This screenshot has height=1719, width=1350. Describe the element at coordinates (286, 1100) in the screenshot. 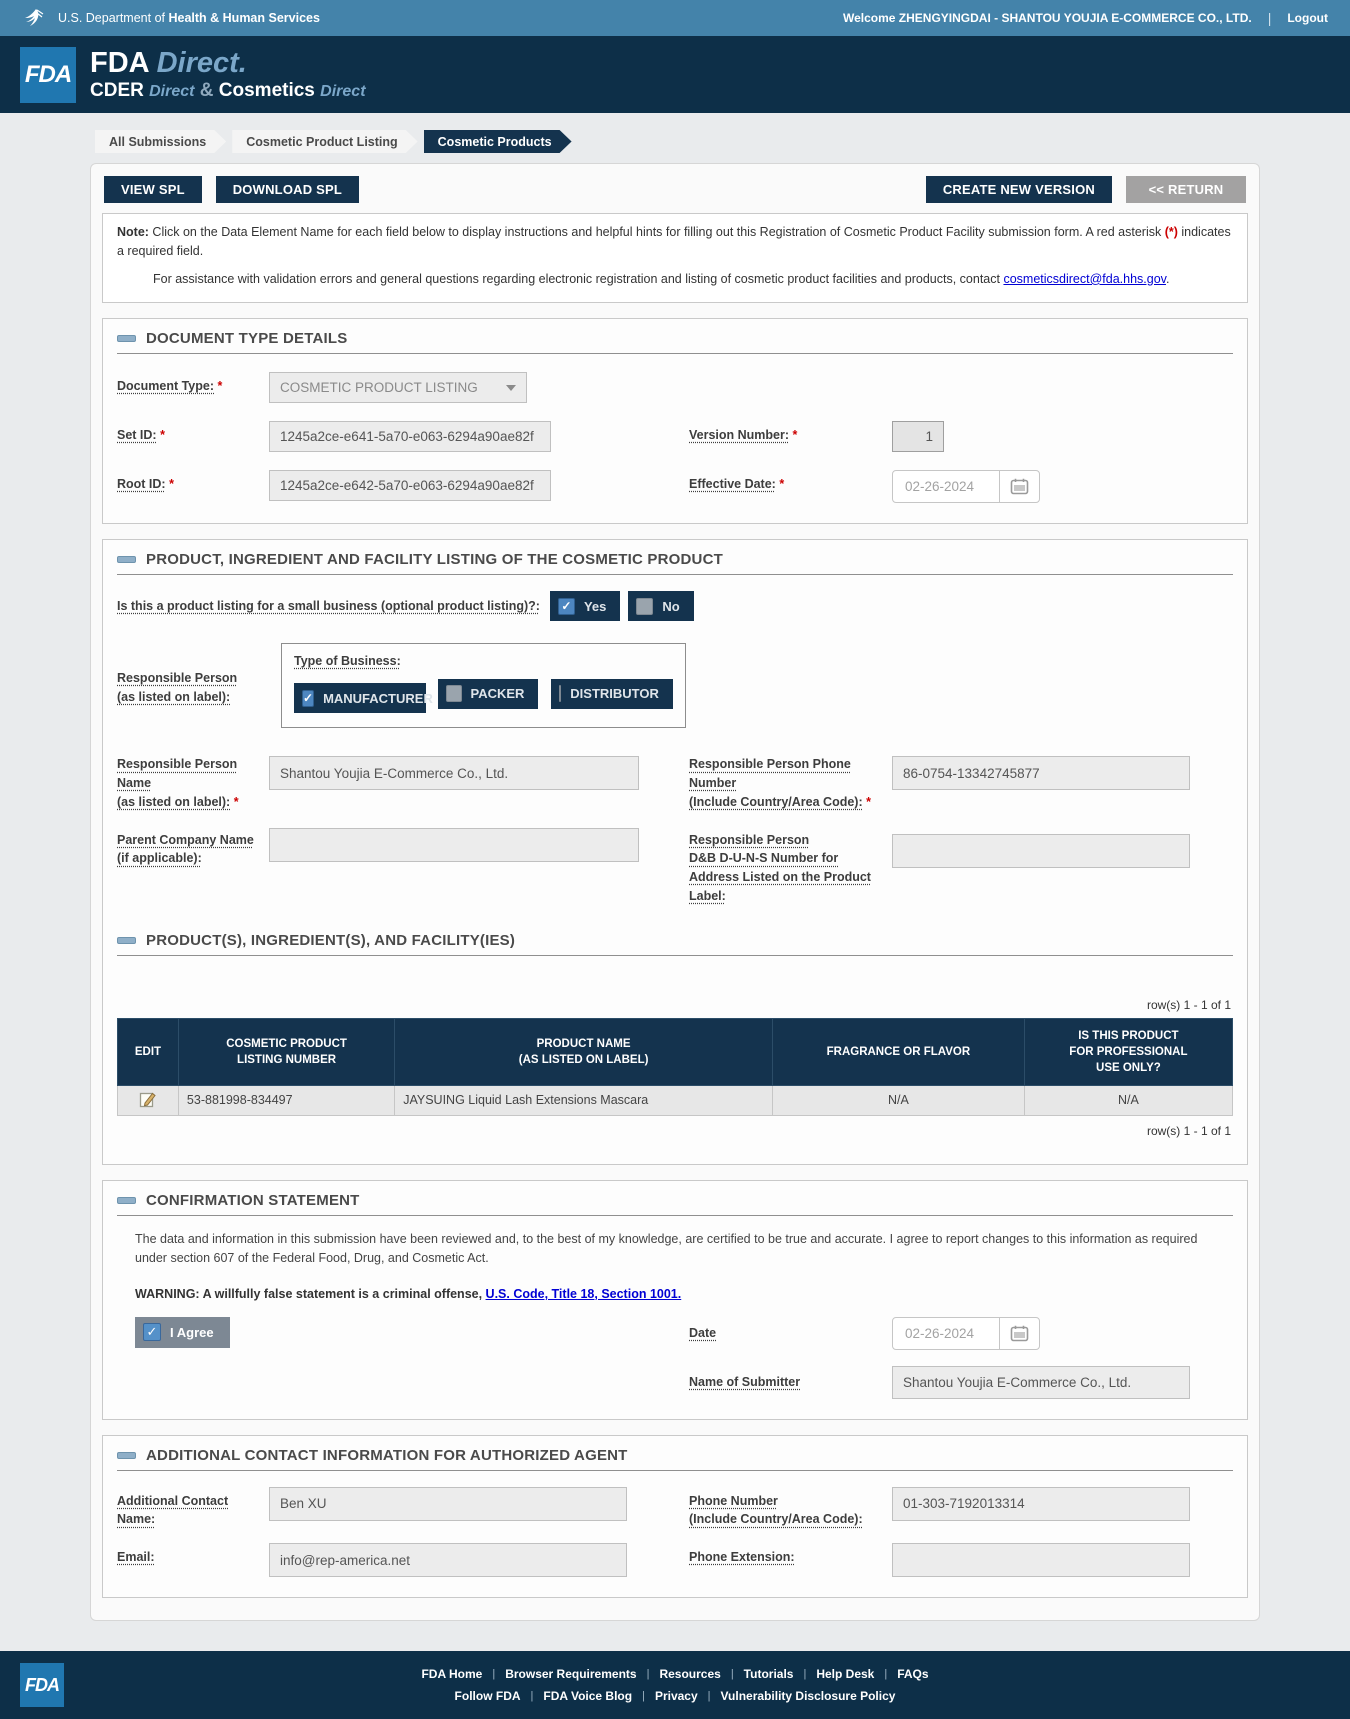

I see `cell-listing-number: 53-881998-834497` at that location.